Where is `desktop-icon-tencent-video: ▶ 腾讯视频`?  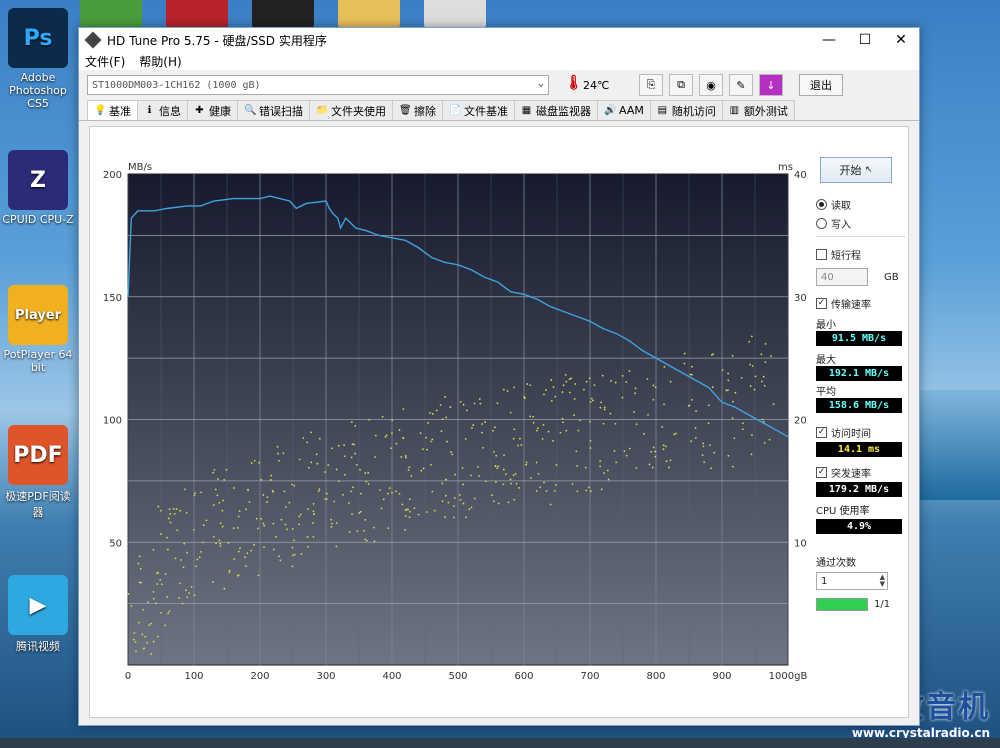 desktop-icon-tencent-video: ▶ 腾讯视频 is located at coordinates (38, 614).